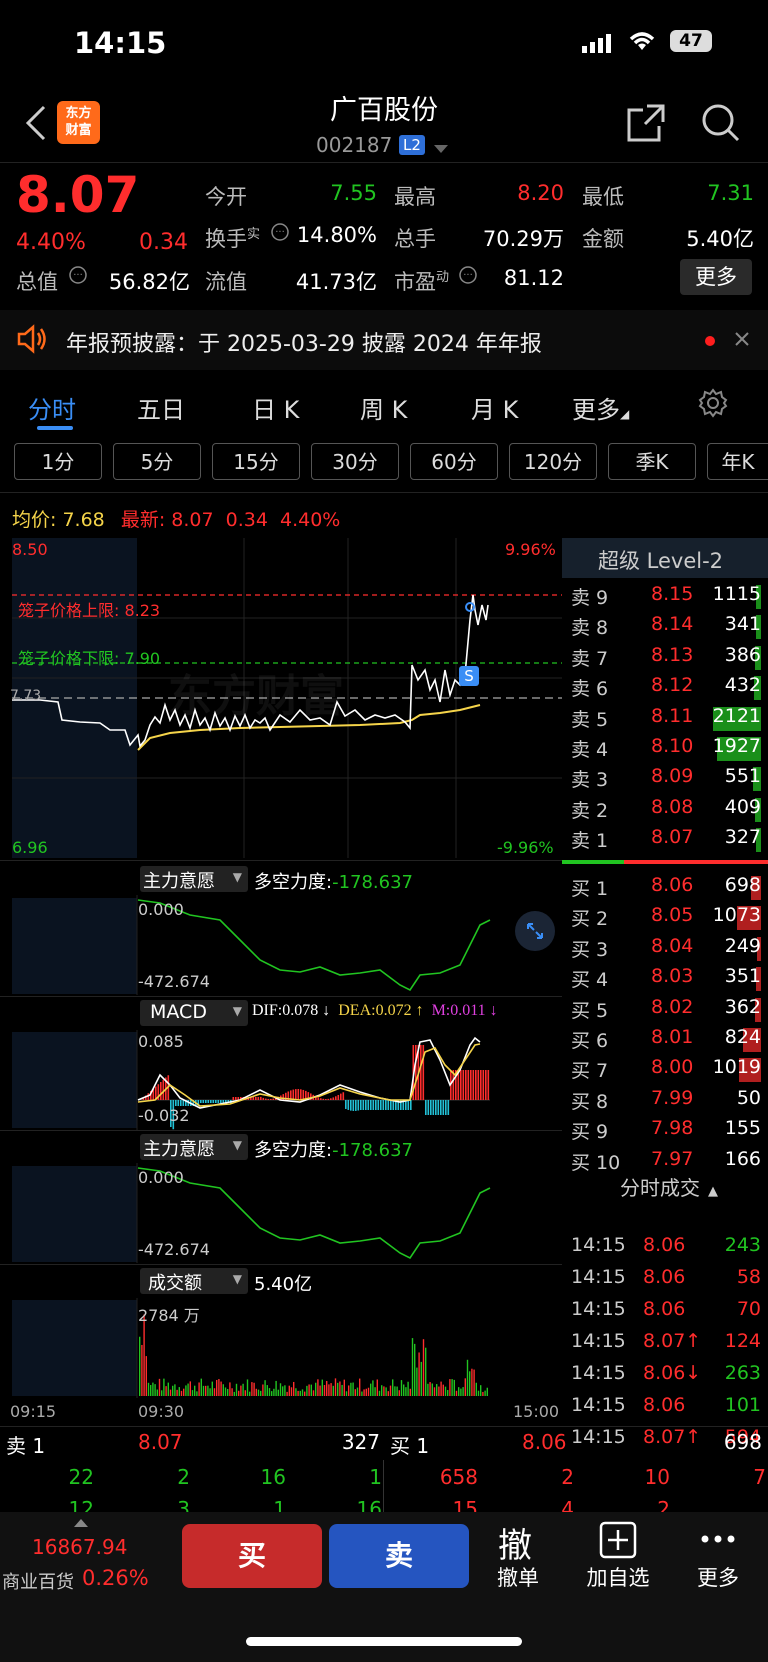 The width and height of the screenshot is (768, 1662). What do you see at coordinates (469, 676) in the screenshot?
I see `sell-marker-icon: S` at bounding box center [469, 676].